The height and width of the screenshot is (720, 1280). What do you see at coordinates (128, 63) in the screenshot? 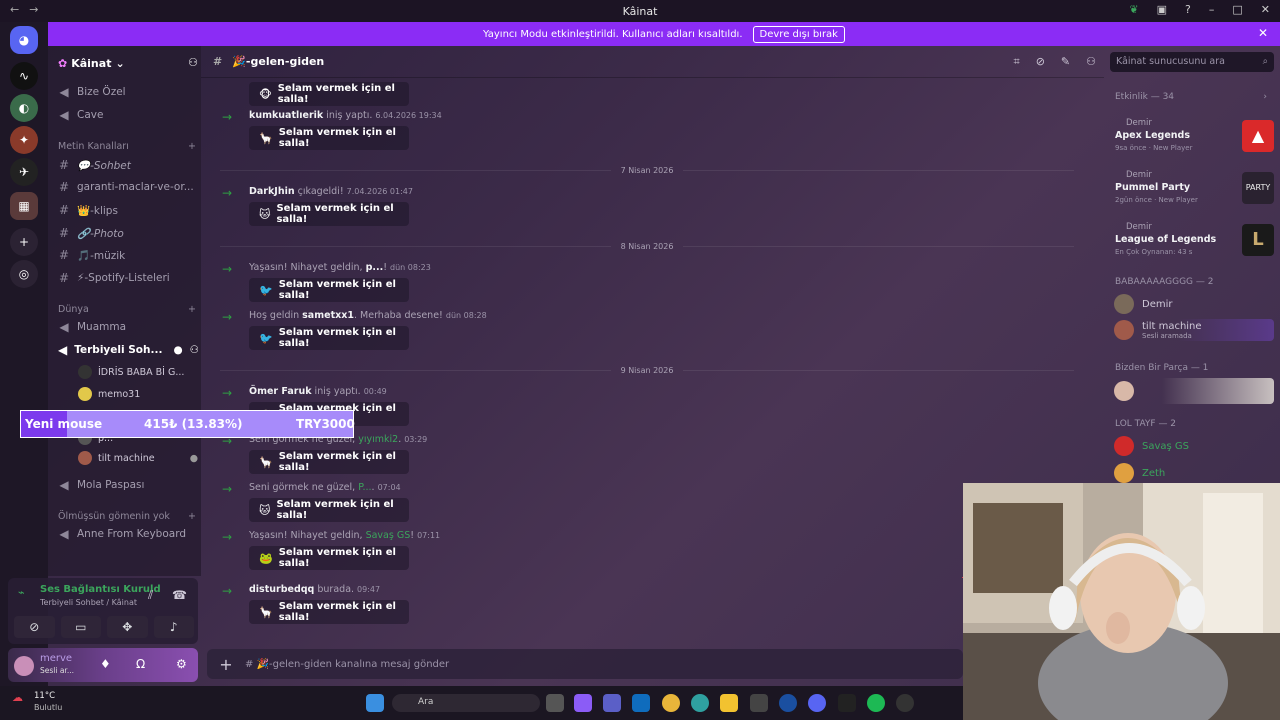
I see `server-header: ✿ Kâinat ⌄ ⚇` at bounding box center [128, 63].